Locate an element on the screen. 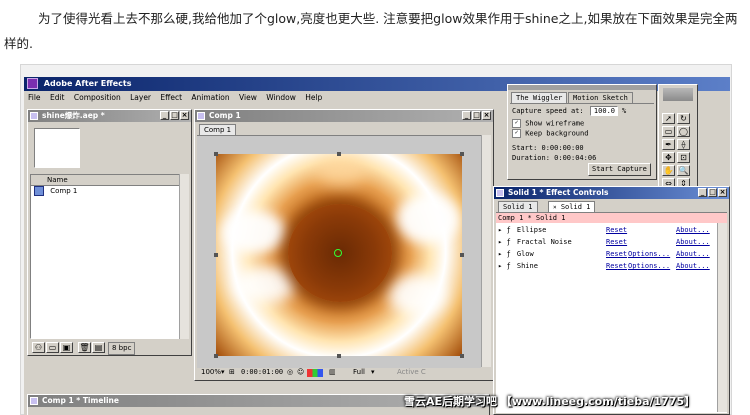  tab-motion-sketch: Motion Sketch is located at coordinates (600, 97).